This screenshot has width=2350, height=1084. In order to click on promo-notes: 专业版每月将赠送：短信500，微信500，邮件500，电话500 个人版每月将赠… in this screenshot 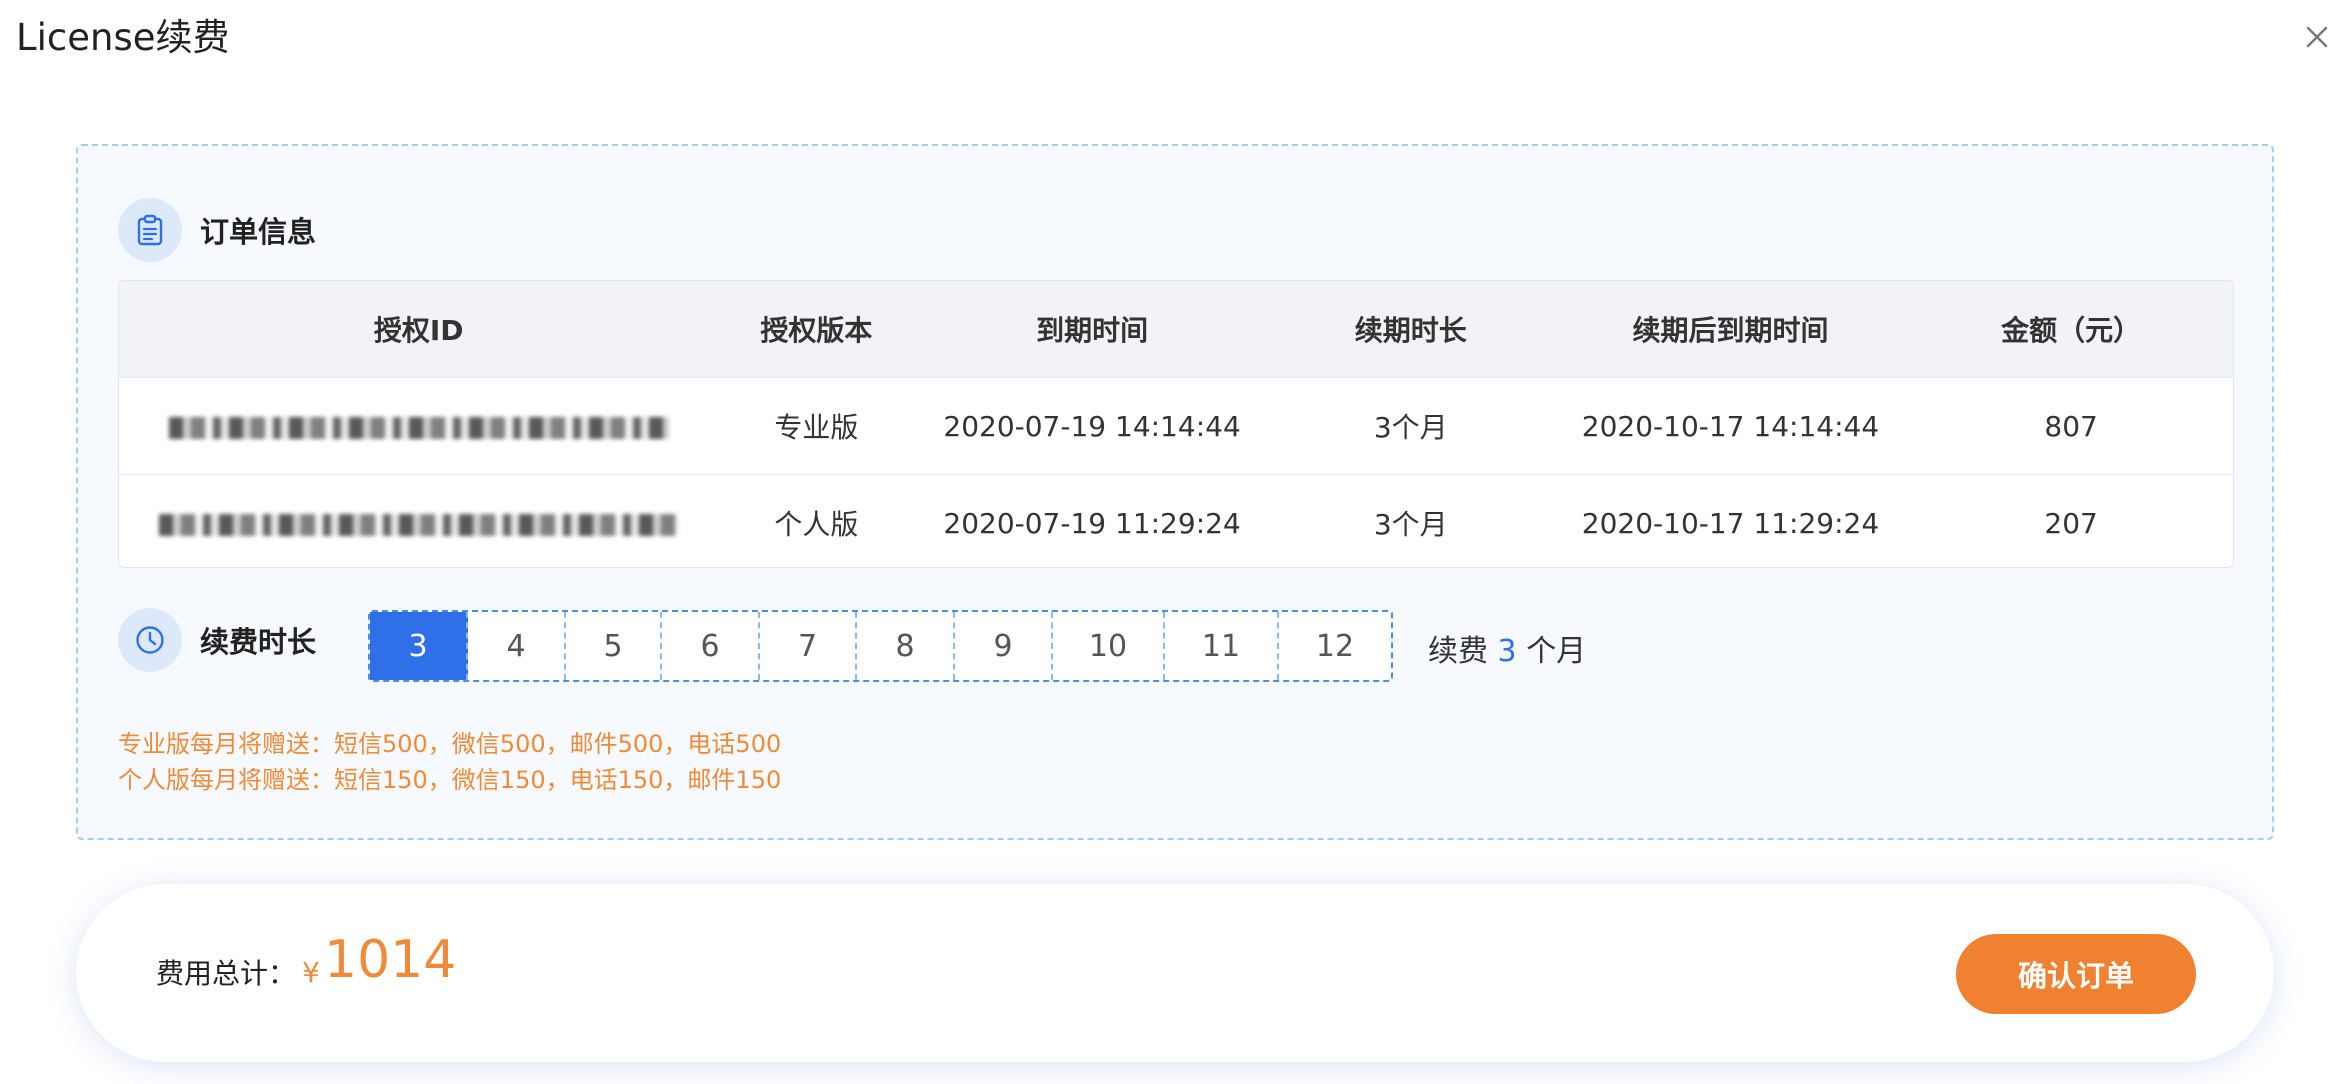, I will do `click(449, 762)`.